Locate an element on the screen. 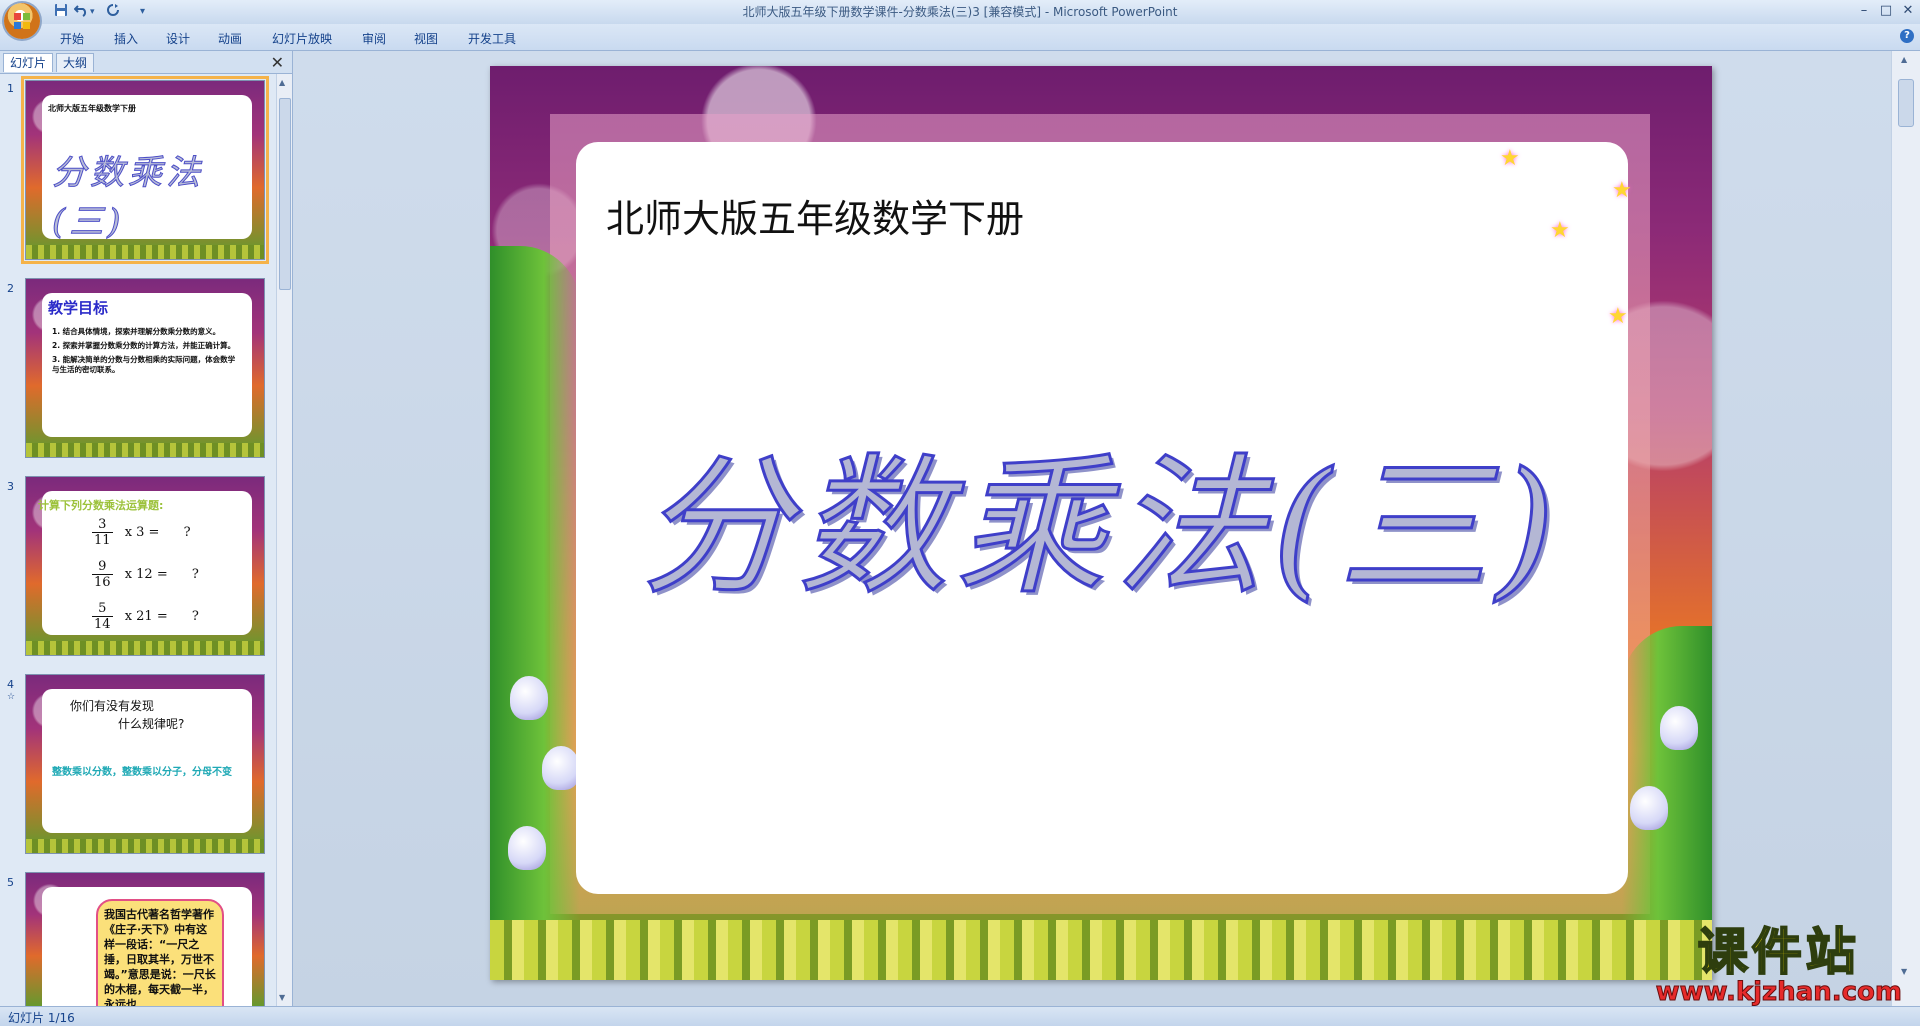 The height and width of the screenshot is (1026, 1920). help-icon: ? is located at coordinates (1907, 36).